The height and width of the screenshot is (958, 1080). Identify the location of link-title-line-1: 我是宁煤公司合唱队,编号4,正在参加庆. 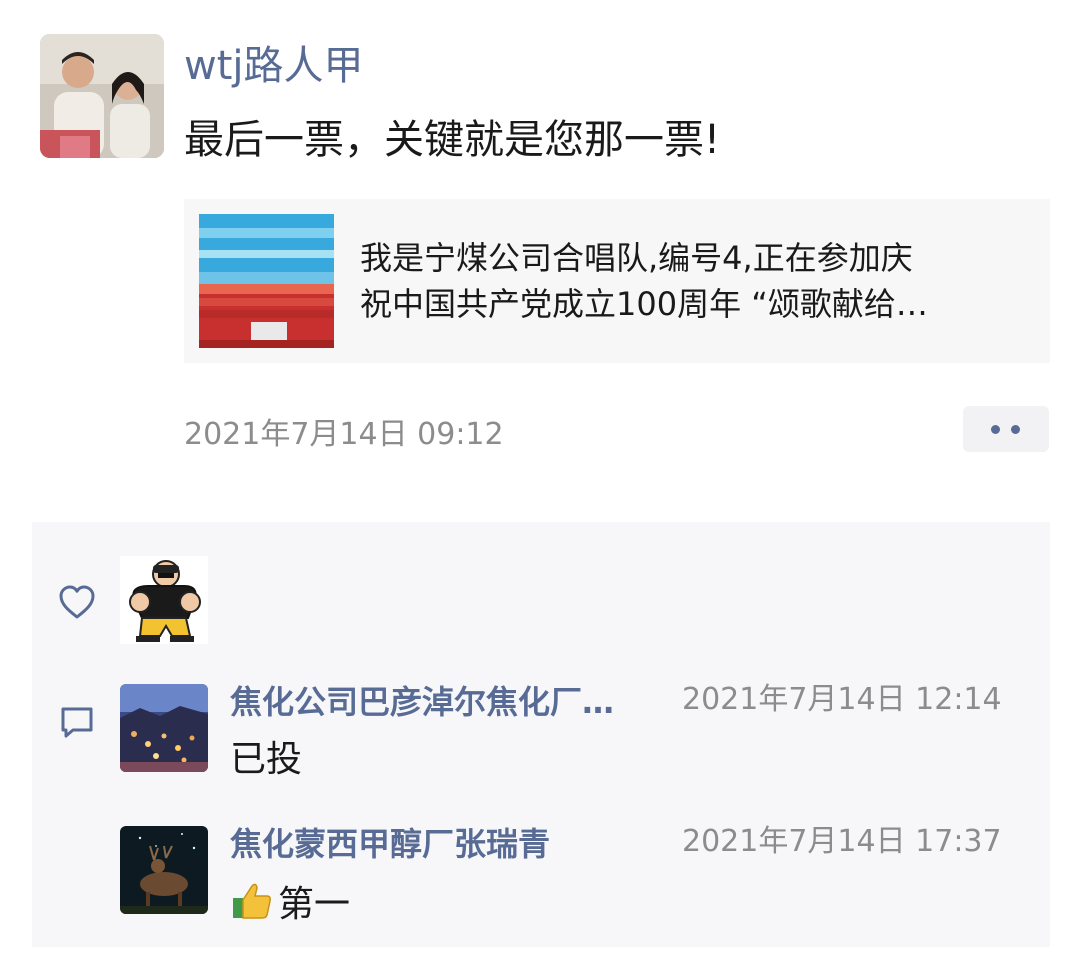
(636, 258).